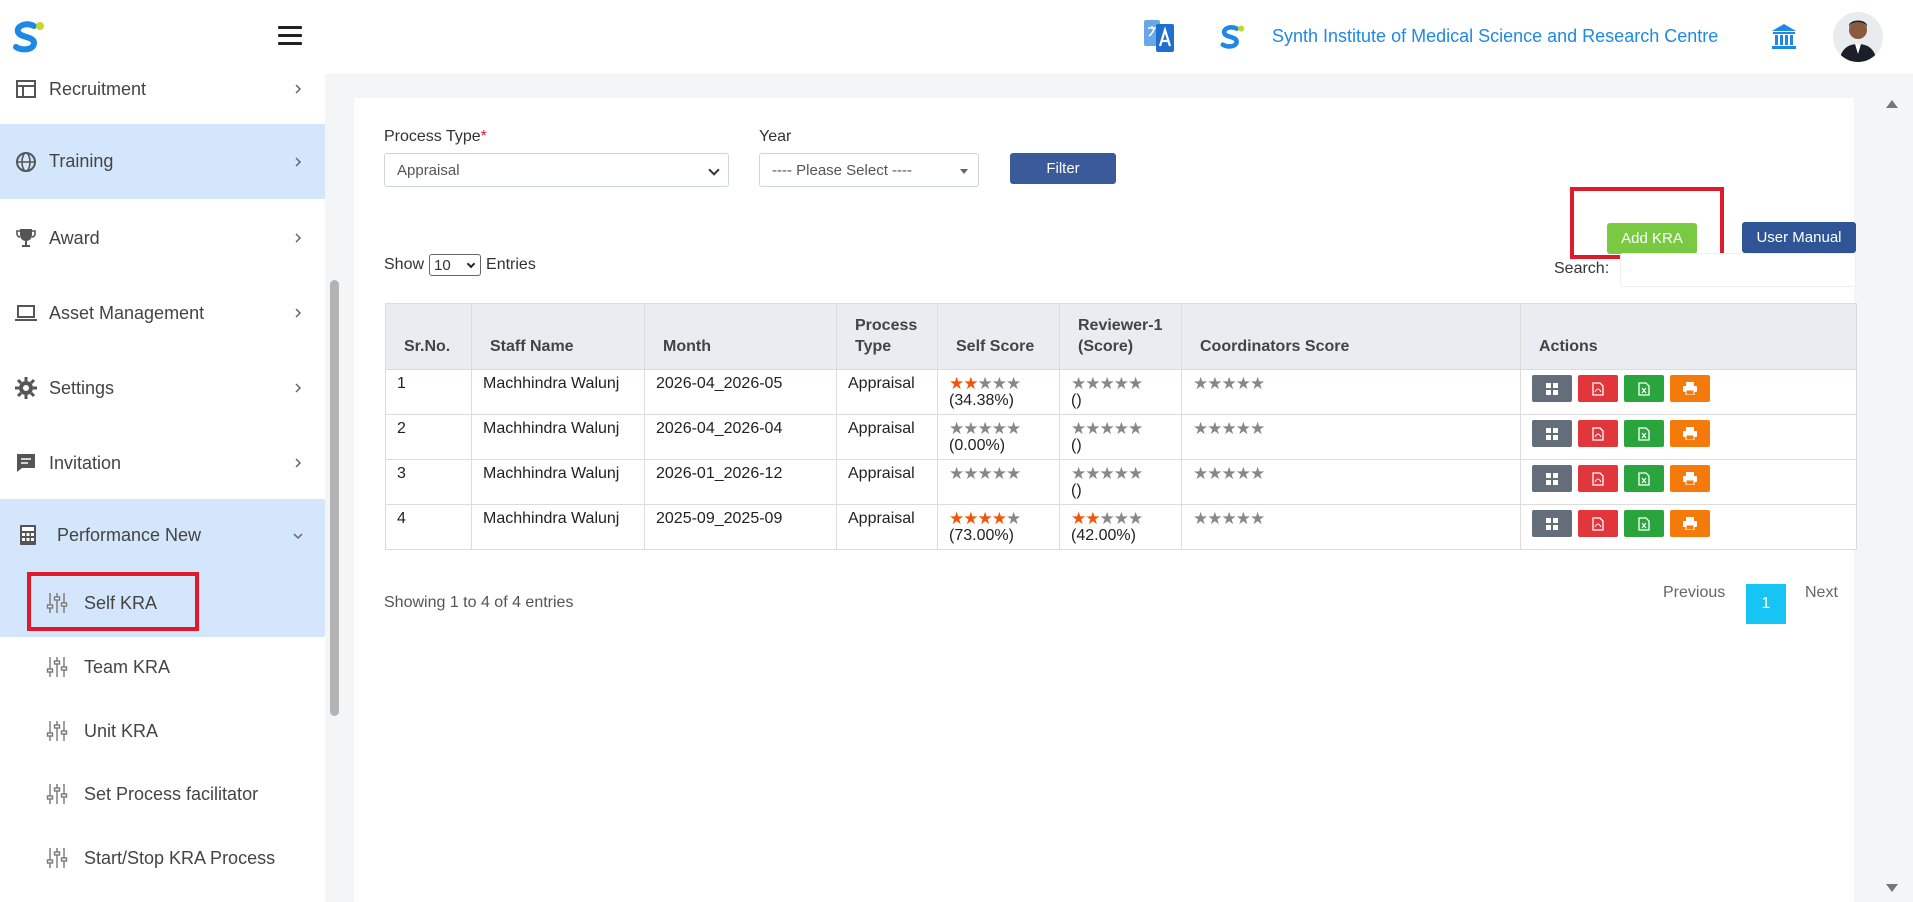 This screenshot has height=902, width=1913. Describe the element at coordinates (129, 535) in the screenshot. I see `sidebar-item-label: Performance New` at that location.